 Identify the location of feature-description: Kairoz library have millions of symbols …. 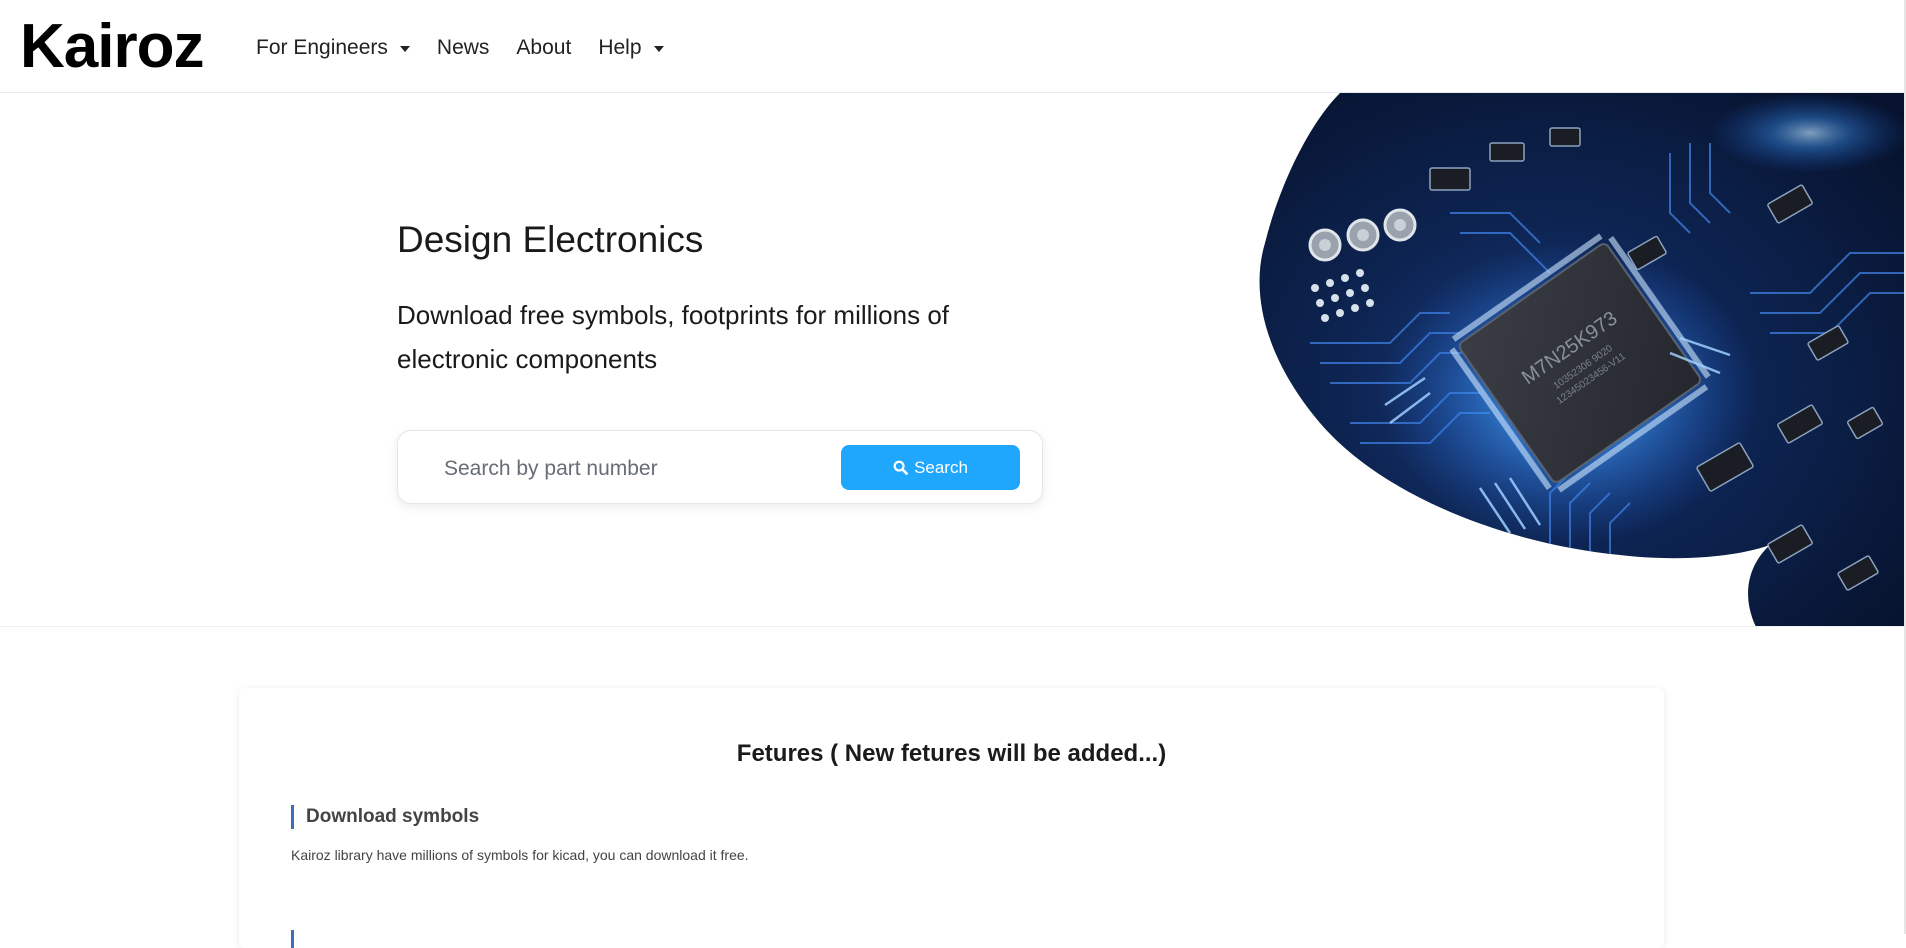
(520, 855).